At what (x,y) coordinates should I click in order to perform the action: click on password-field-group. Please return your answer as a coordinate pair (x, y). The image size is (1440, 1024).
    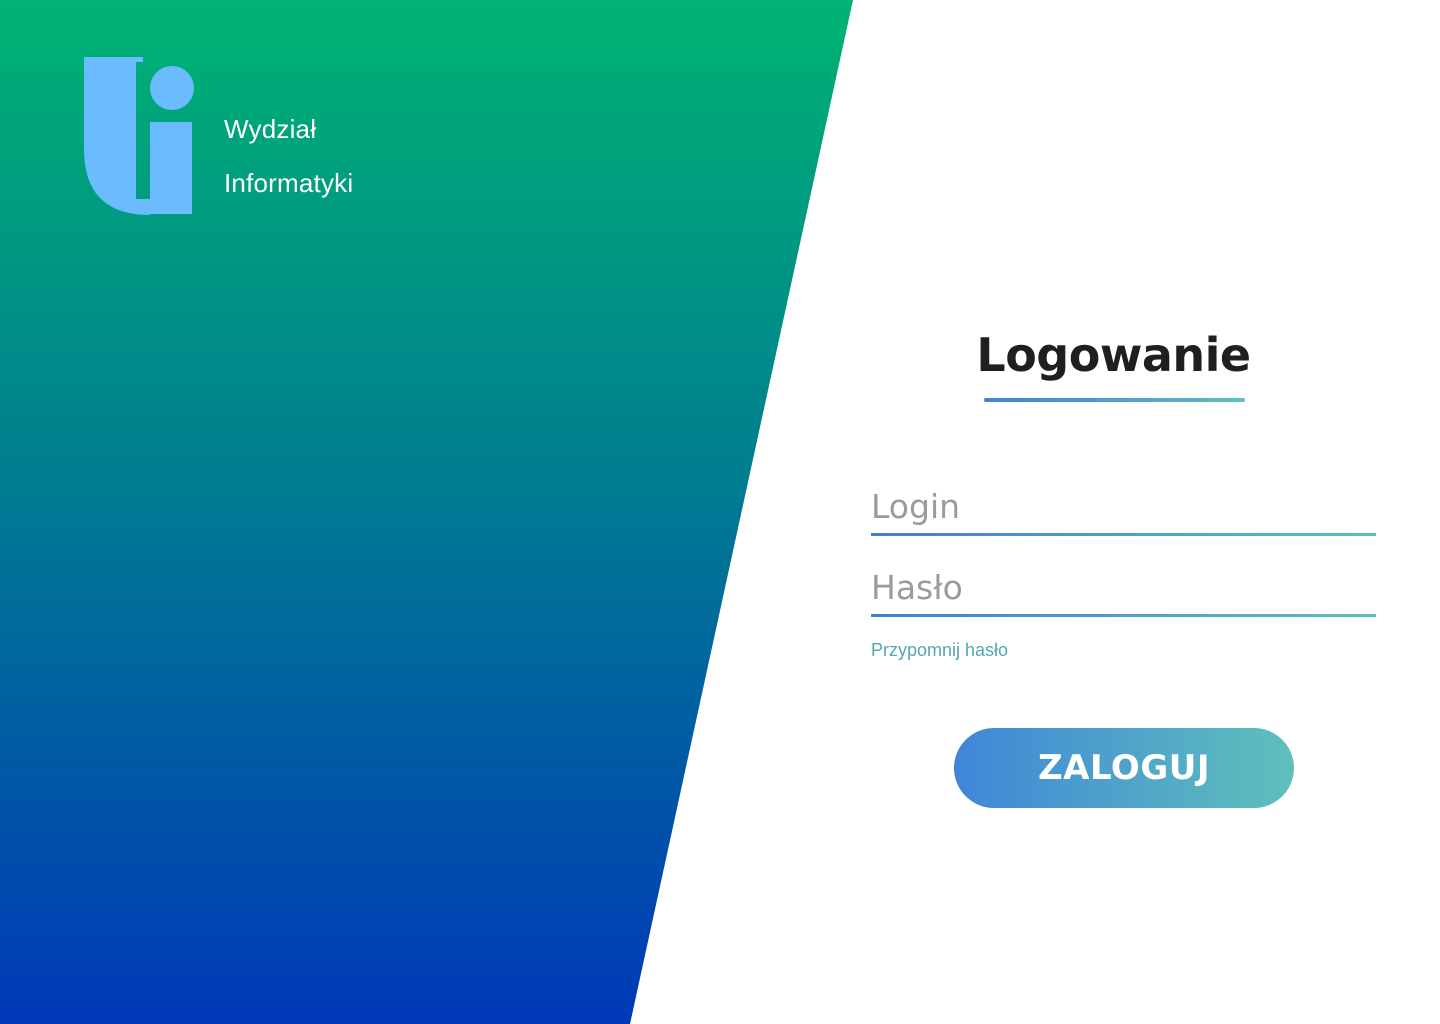
    Looking at the image, I should click on (1123, 589).